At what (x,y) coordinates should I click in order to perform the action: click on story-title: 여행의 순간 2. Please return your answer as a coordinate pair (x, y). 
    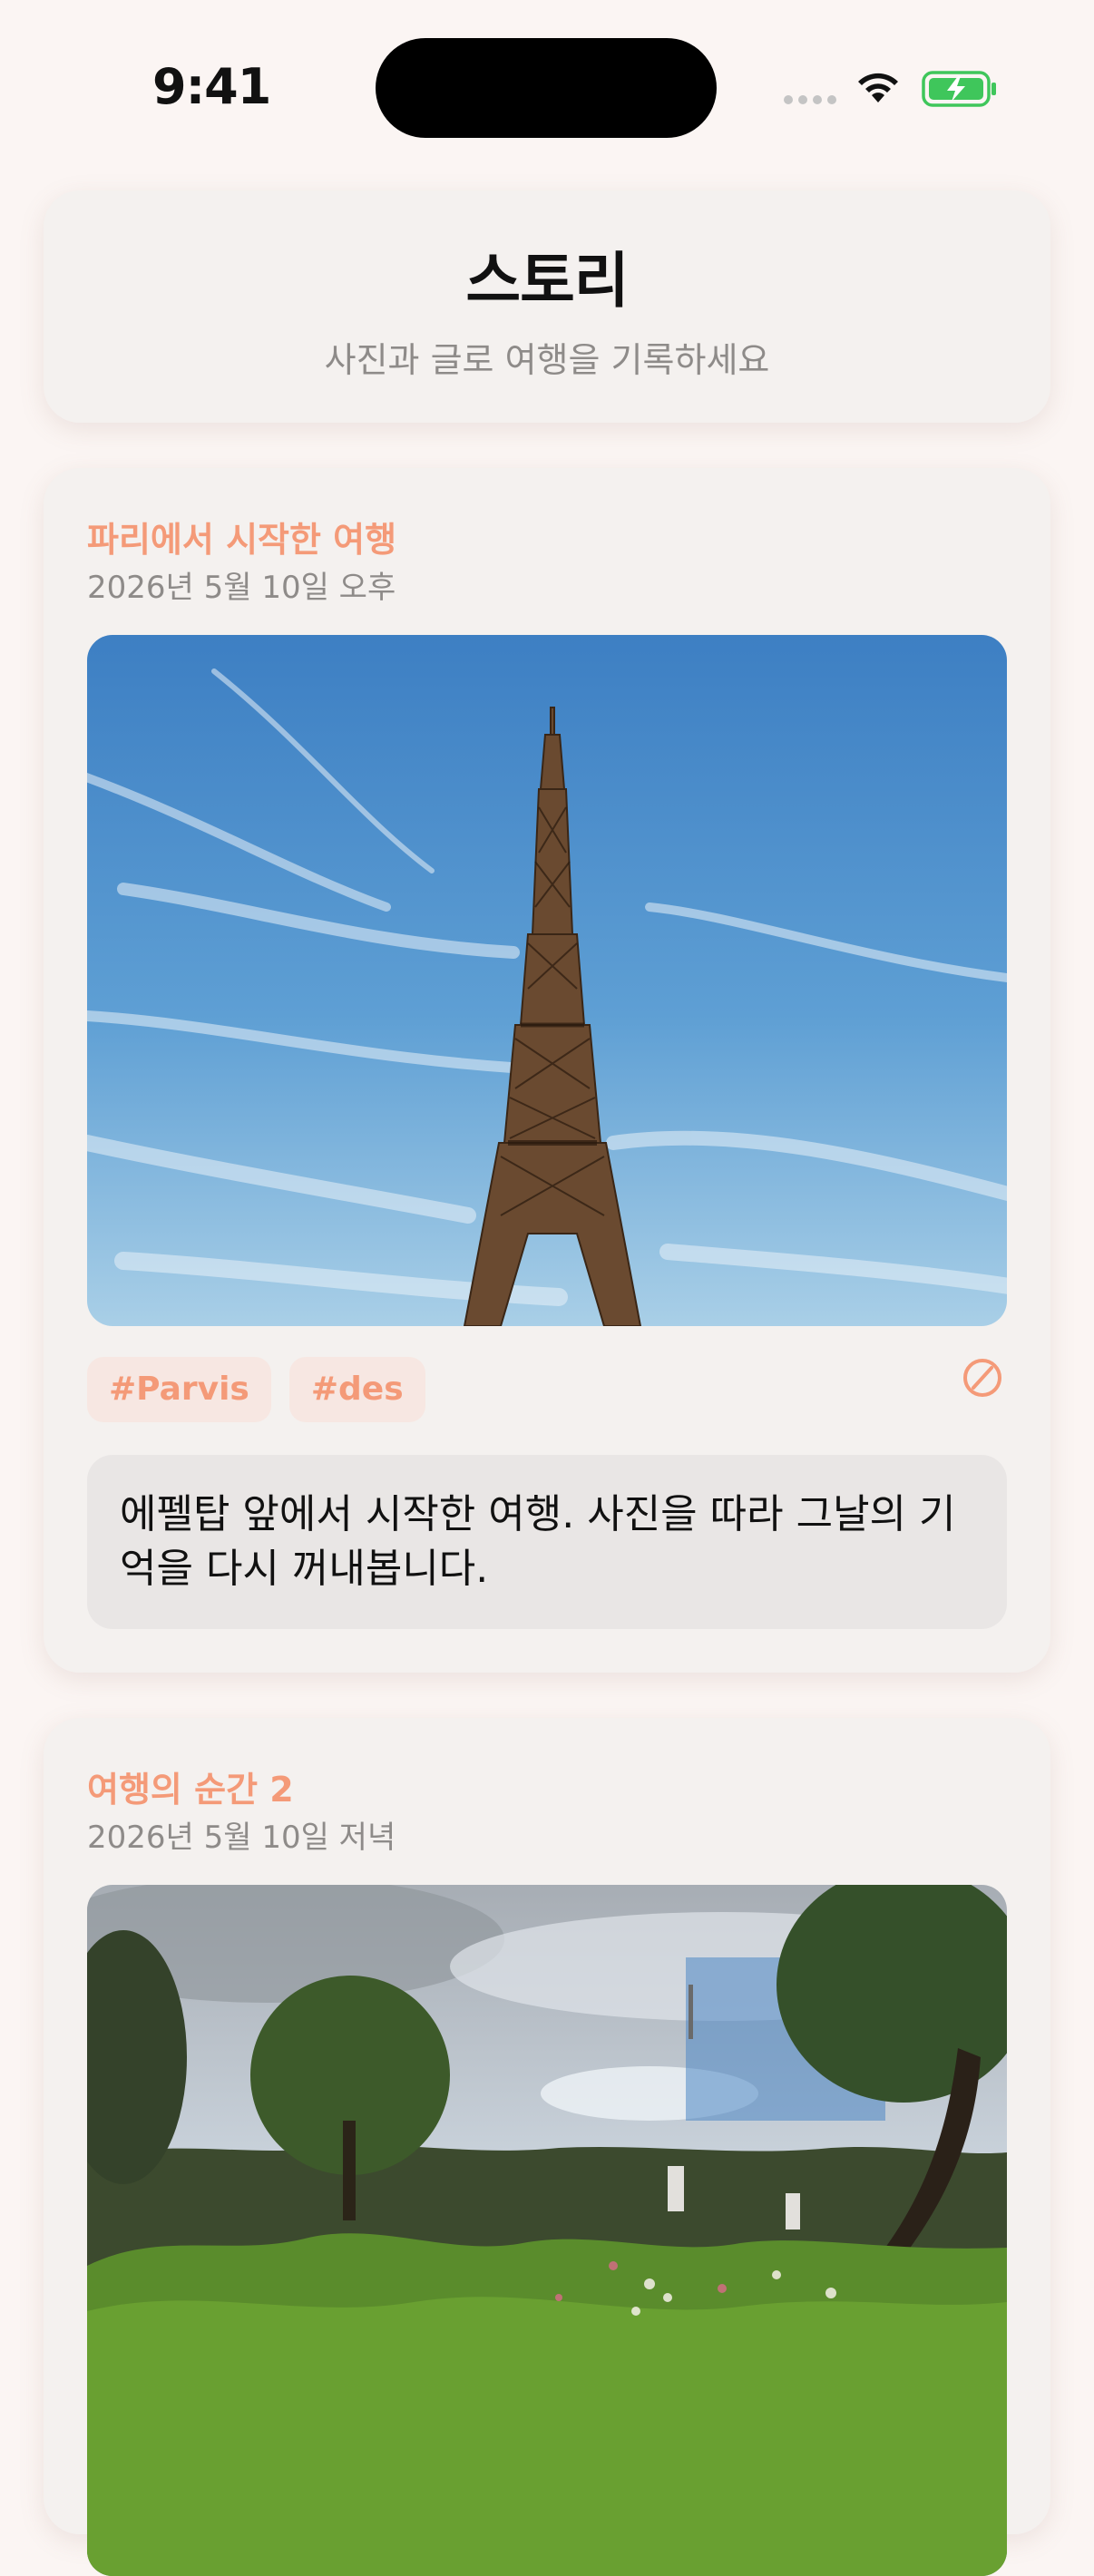
    Looking at the image, I should click on (190, 1790).